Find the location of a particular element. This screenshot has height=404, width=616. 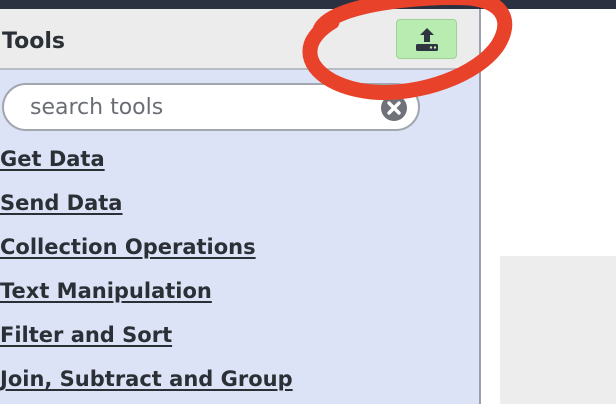

top-masthead is located at coordinates (308, 4).